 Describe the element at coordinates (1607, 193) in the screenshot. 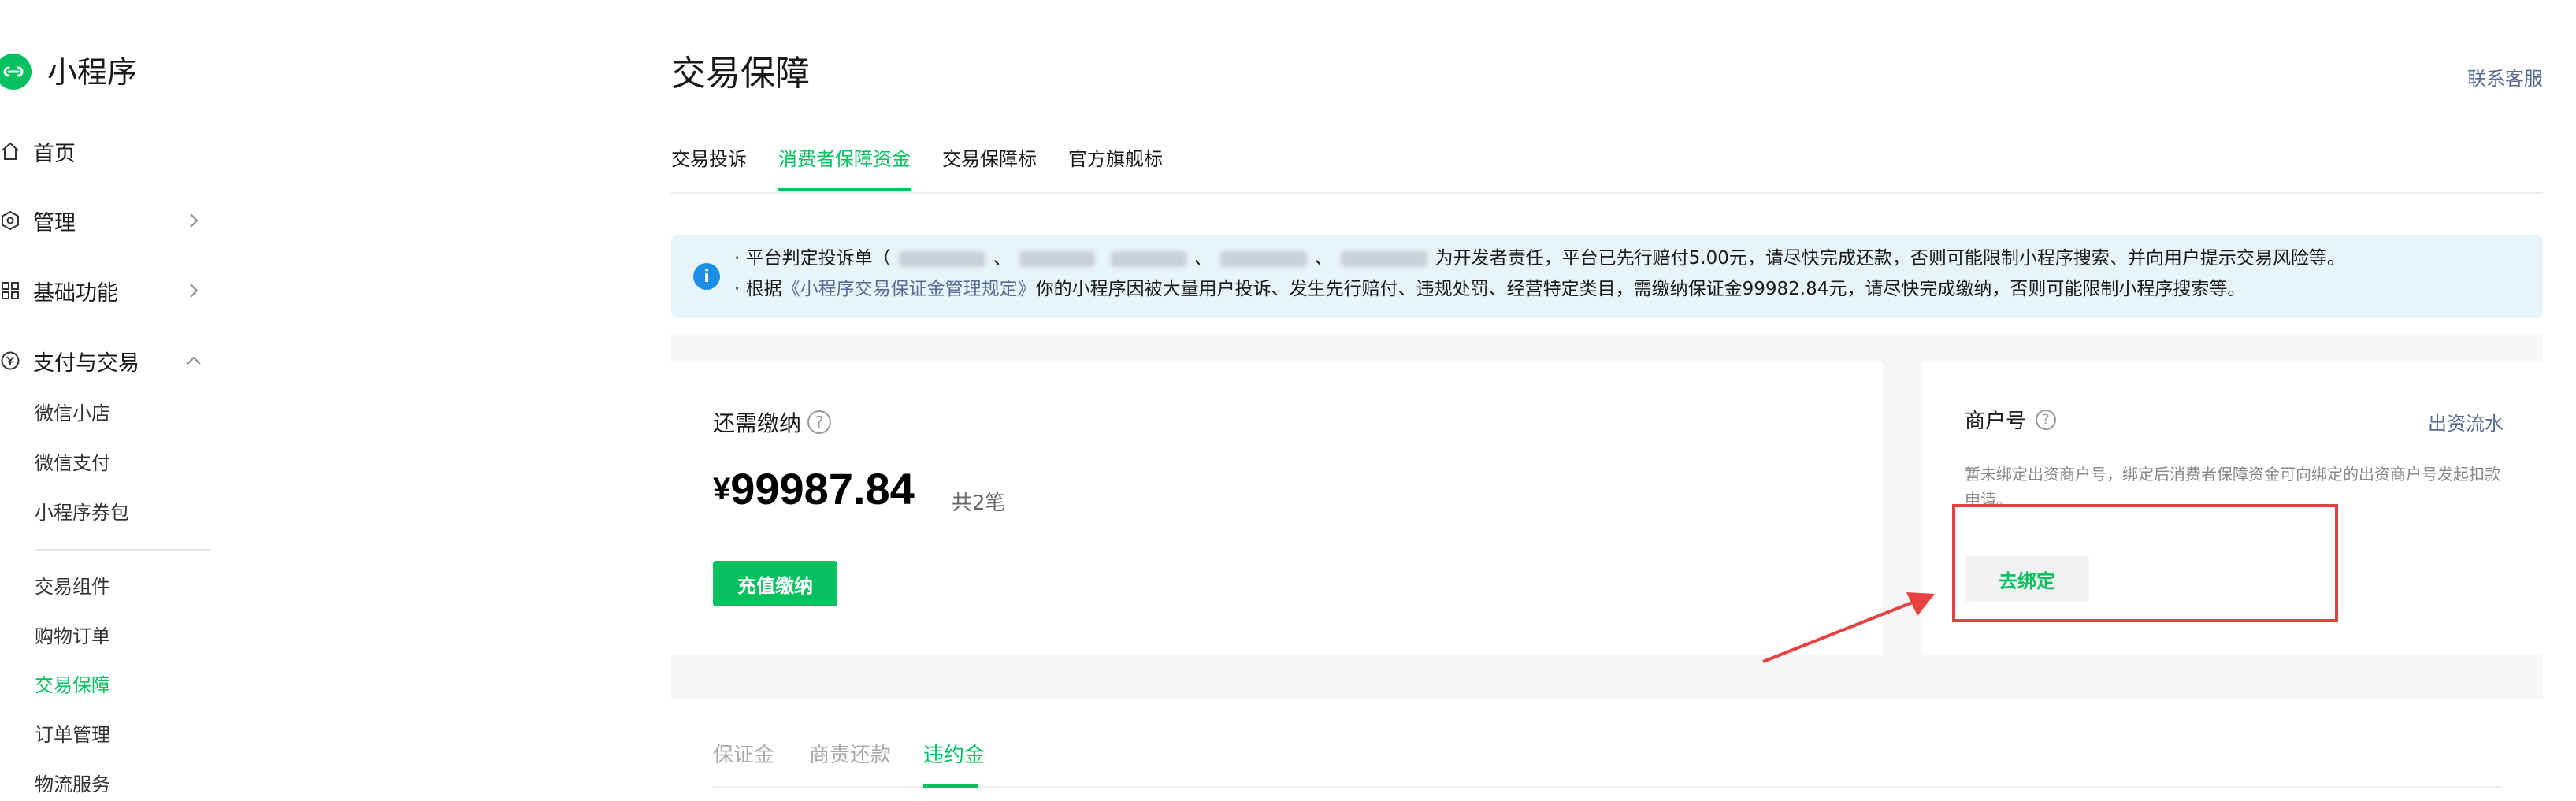

I see `tabs-divider` at that location.